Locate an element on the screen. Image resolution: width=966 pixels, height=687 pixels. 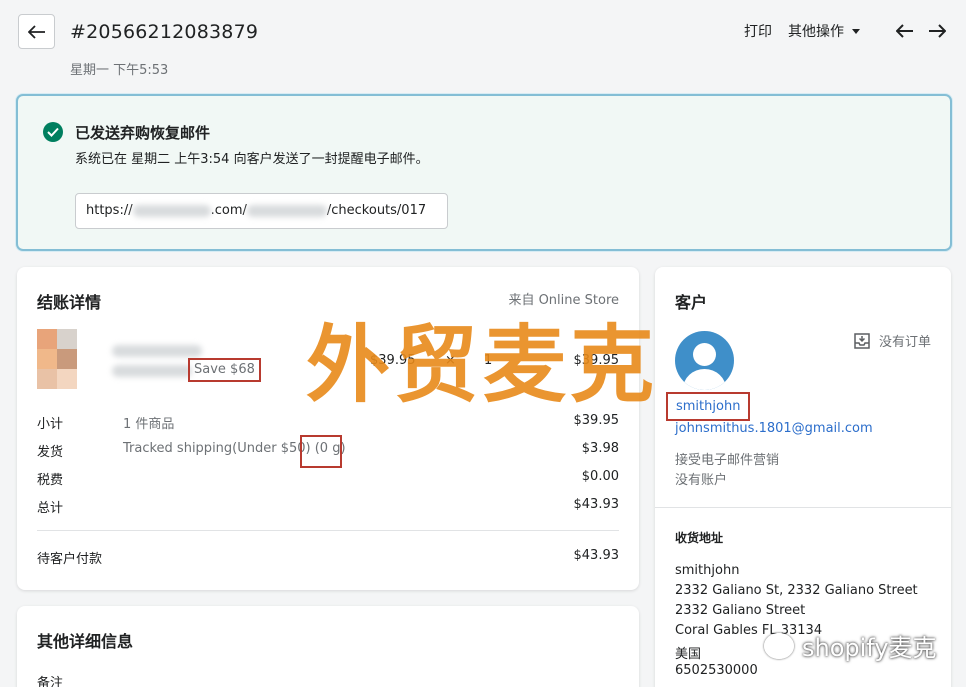
order-timestamp: 星期一 下午5:53 is located at coordinates (119, 70).